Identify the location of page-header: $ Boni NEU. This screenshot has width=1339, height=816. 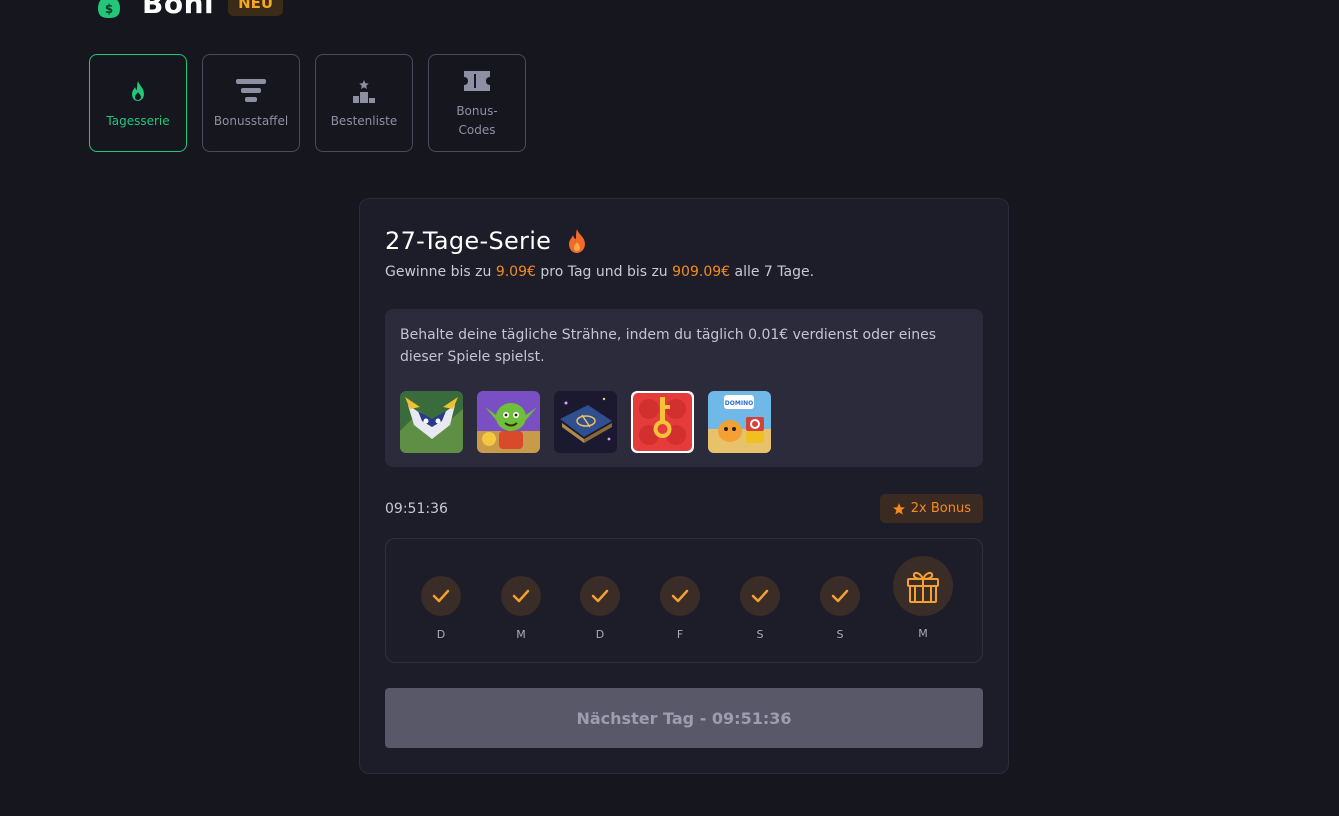
(188, 10).